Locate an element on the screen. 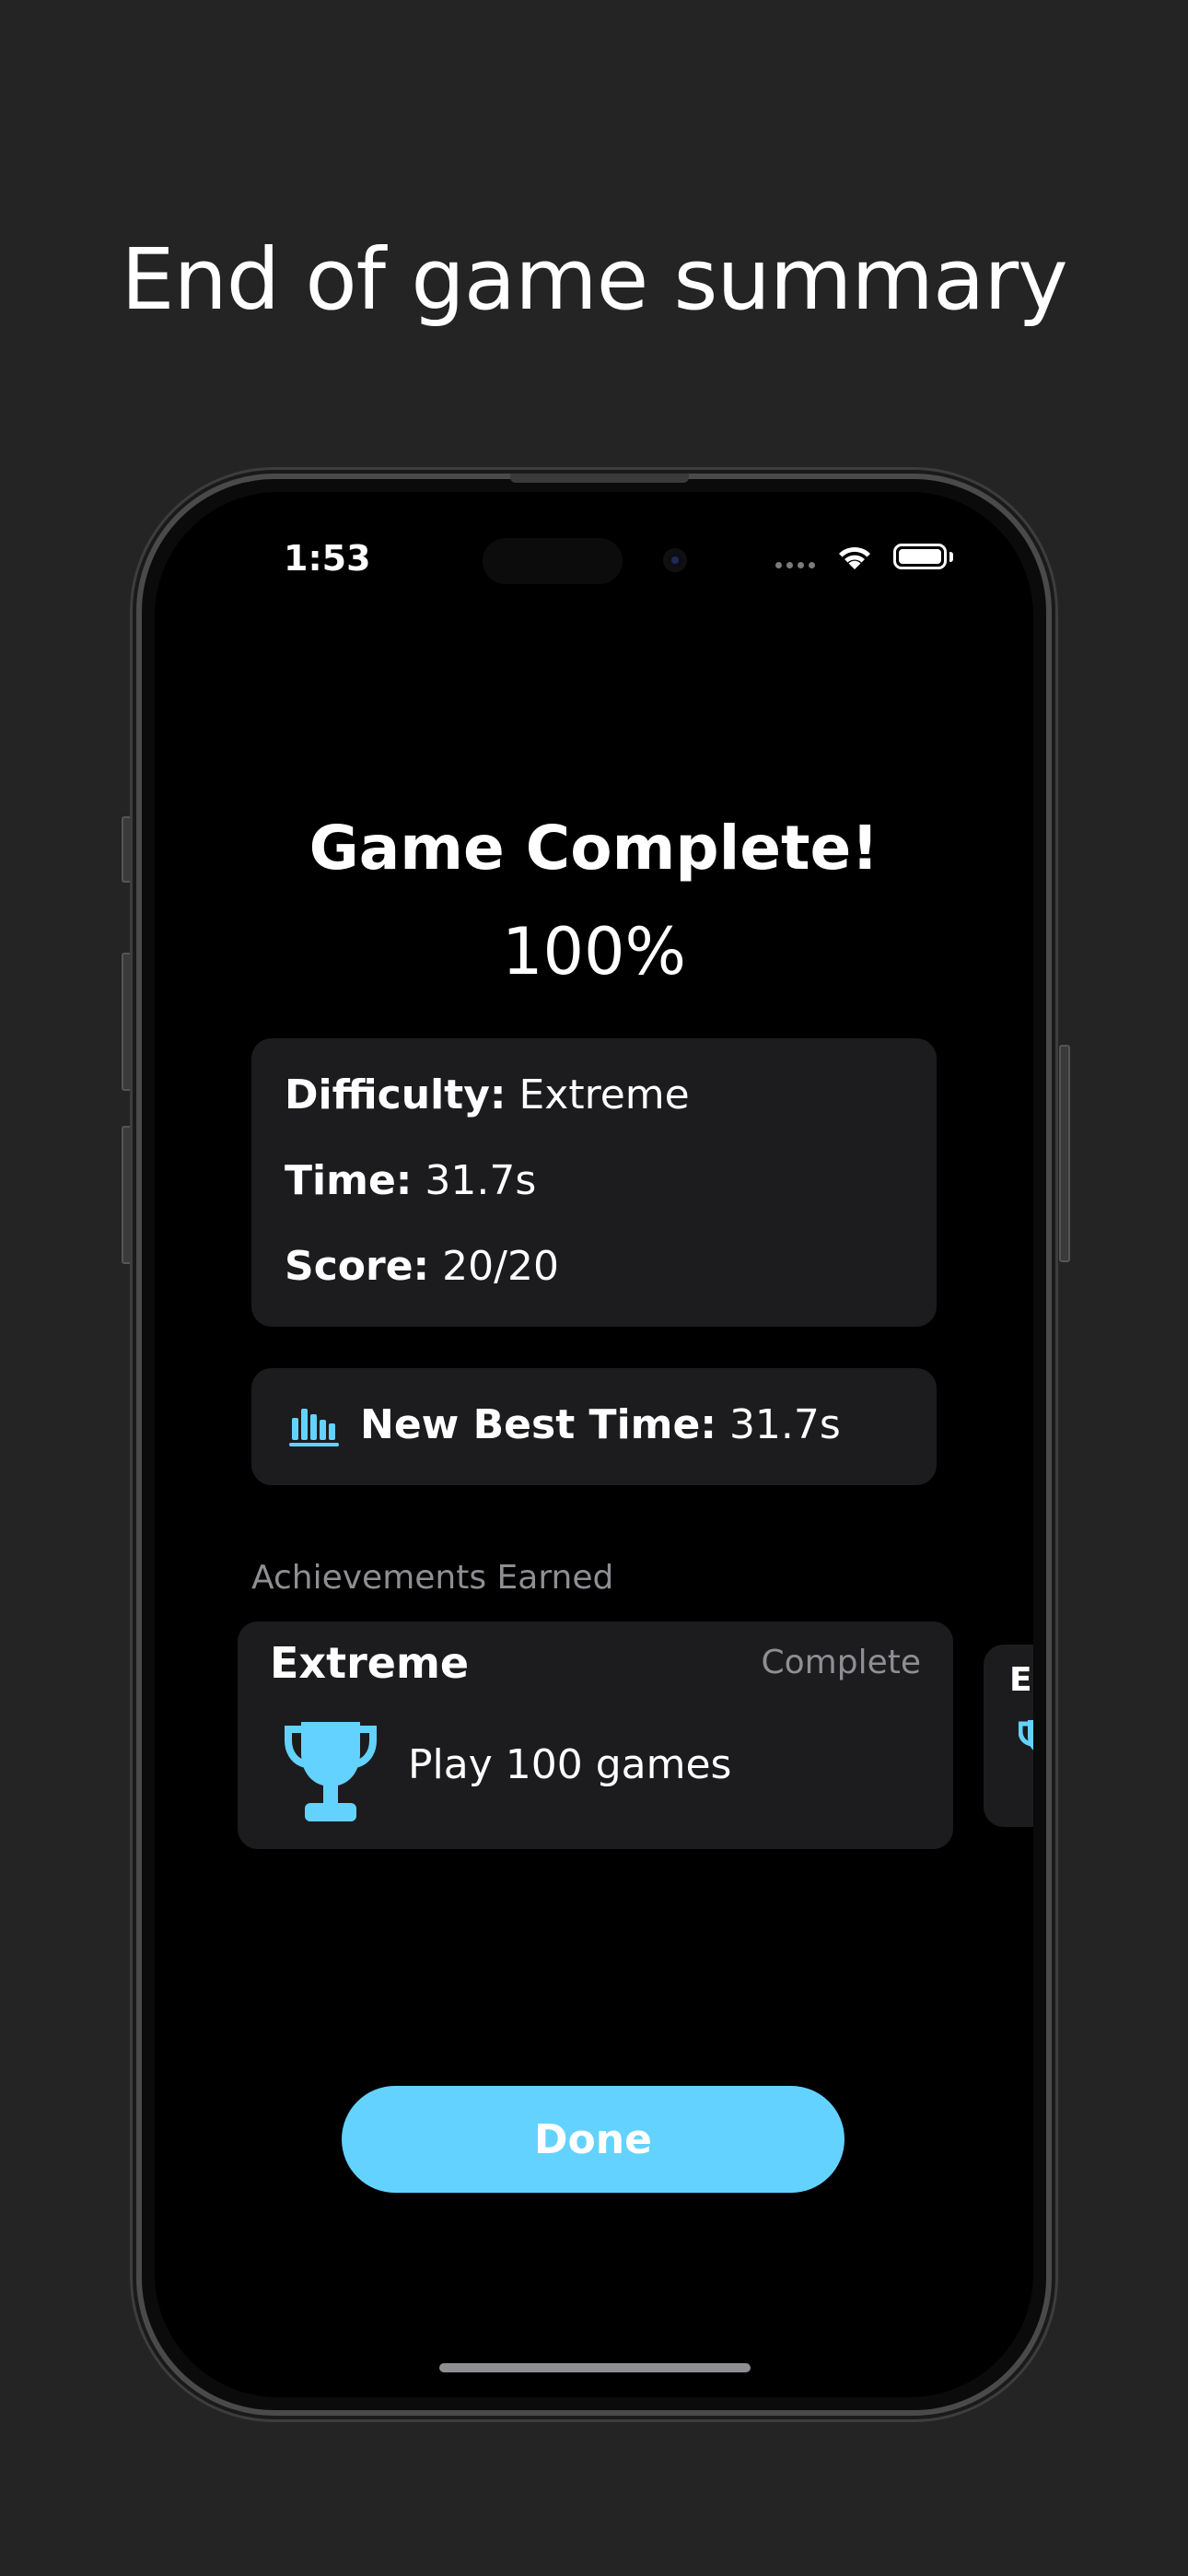 Image resolution: width=1188 pixels, height=2576 pixels. stat-label: Score: is located at coordinates (357, 1266).